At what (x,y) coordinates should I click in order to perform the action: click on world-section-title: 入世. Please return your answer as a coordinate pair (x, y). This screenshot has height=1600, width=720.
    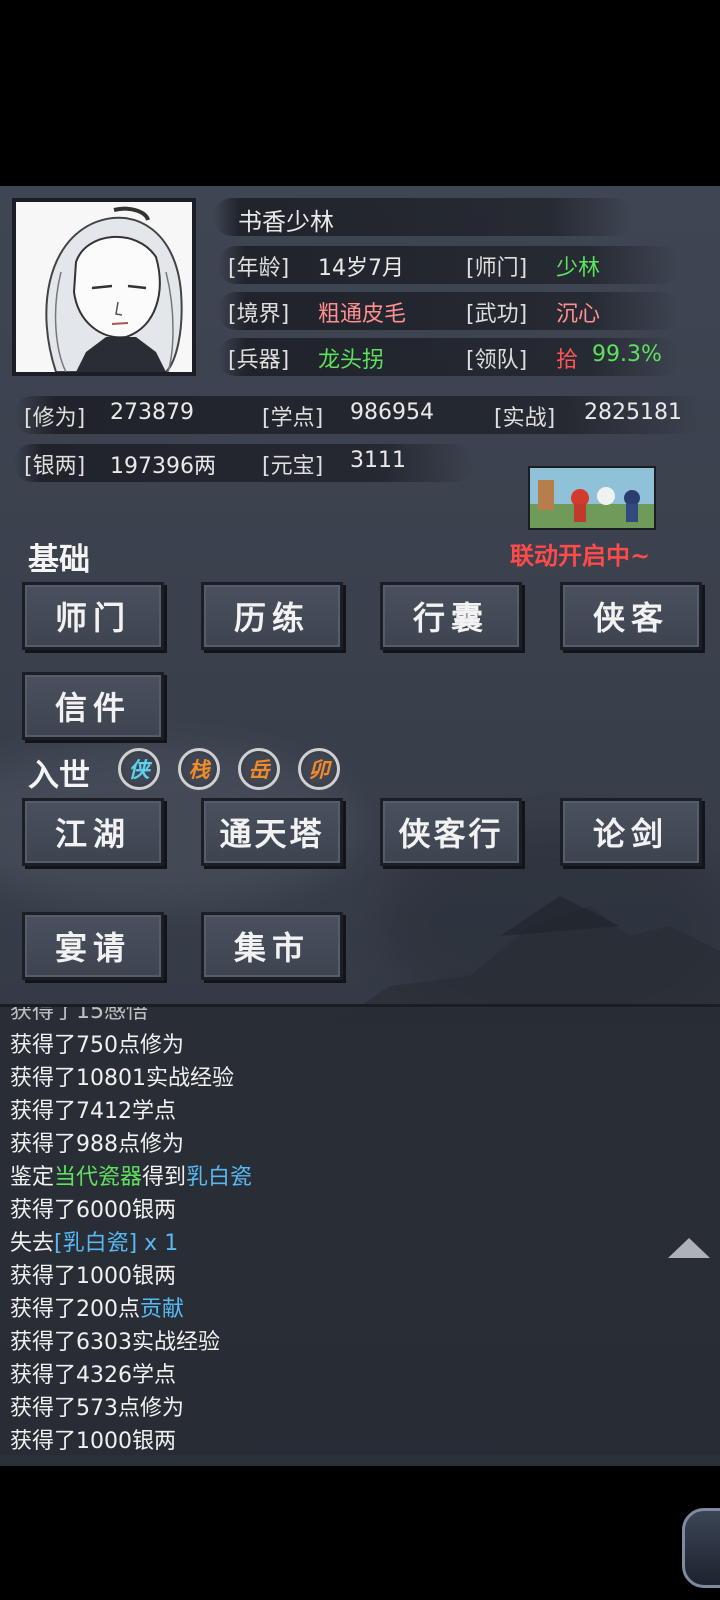
    Looking at the image, I should click on (59, 776).